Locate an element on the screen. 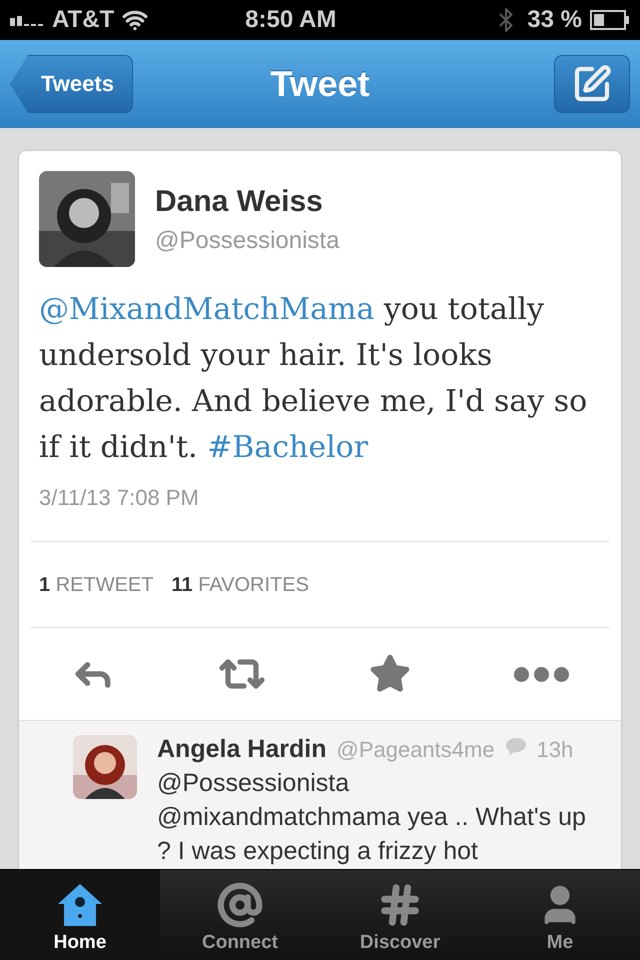  screen-title: Tweet is located at coordinates (320, 84).